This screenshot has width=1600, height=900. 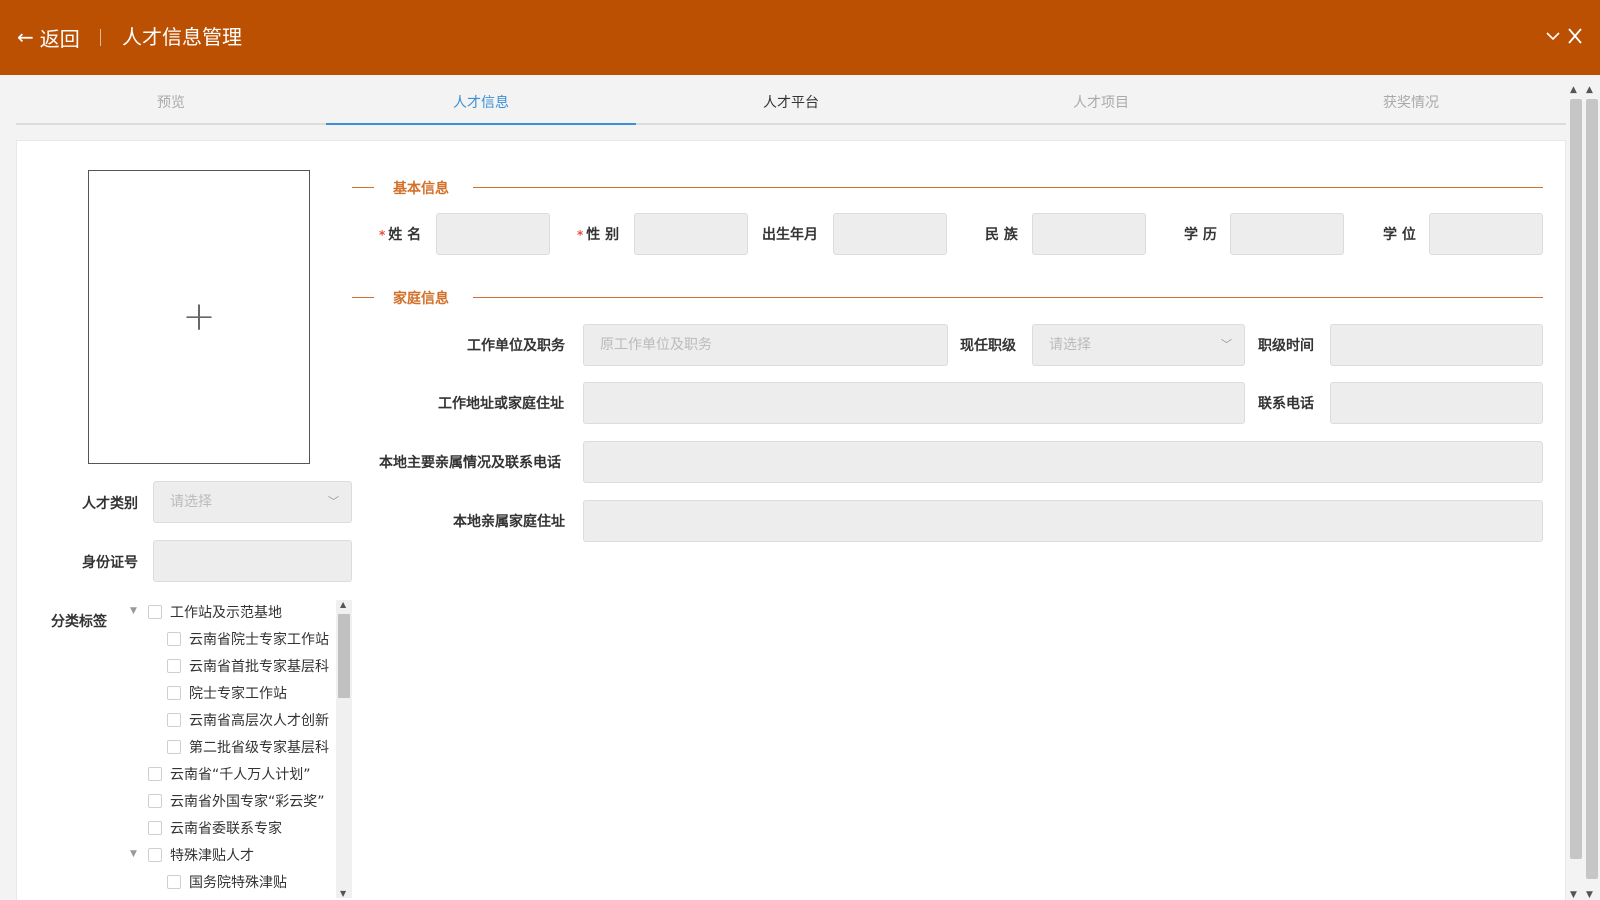 What do you see at coordinates (603, 235) in the screenshot?
I see `gender-label-text: 性 别` at bounding box center [603, 235].